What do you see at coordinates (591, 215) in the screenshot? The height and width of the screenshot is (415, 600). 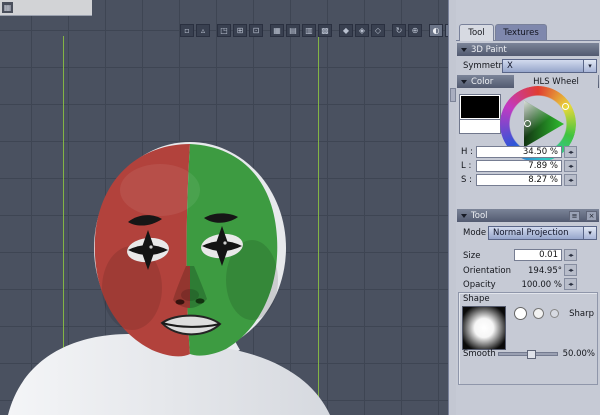 I see `tool-close-icon: ×` at bounding box center [591, 215].